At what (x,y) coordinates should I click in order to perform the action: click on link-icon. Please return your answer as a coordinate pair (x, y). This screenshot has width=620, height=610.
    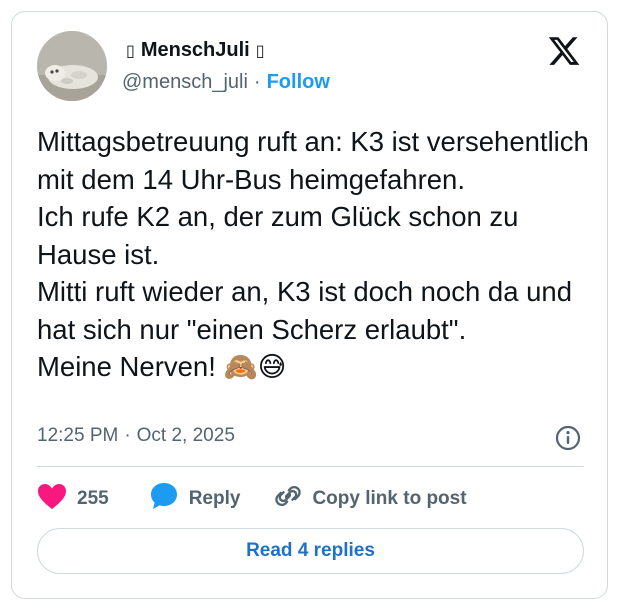
    Looking at the image, I should click on (288, 499).